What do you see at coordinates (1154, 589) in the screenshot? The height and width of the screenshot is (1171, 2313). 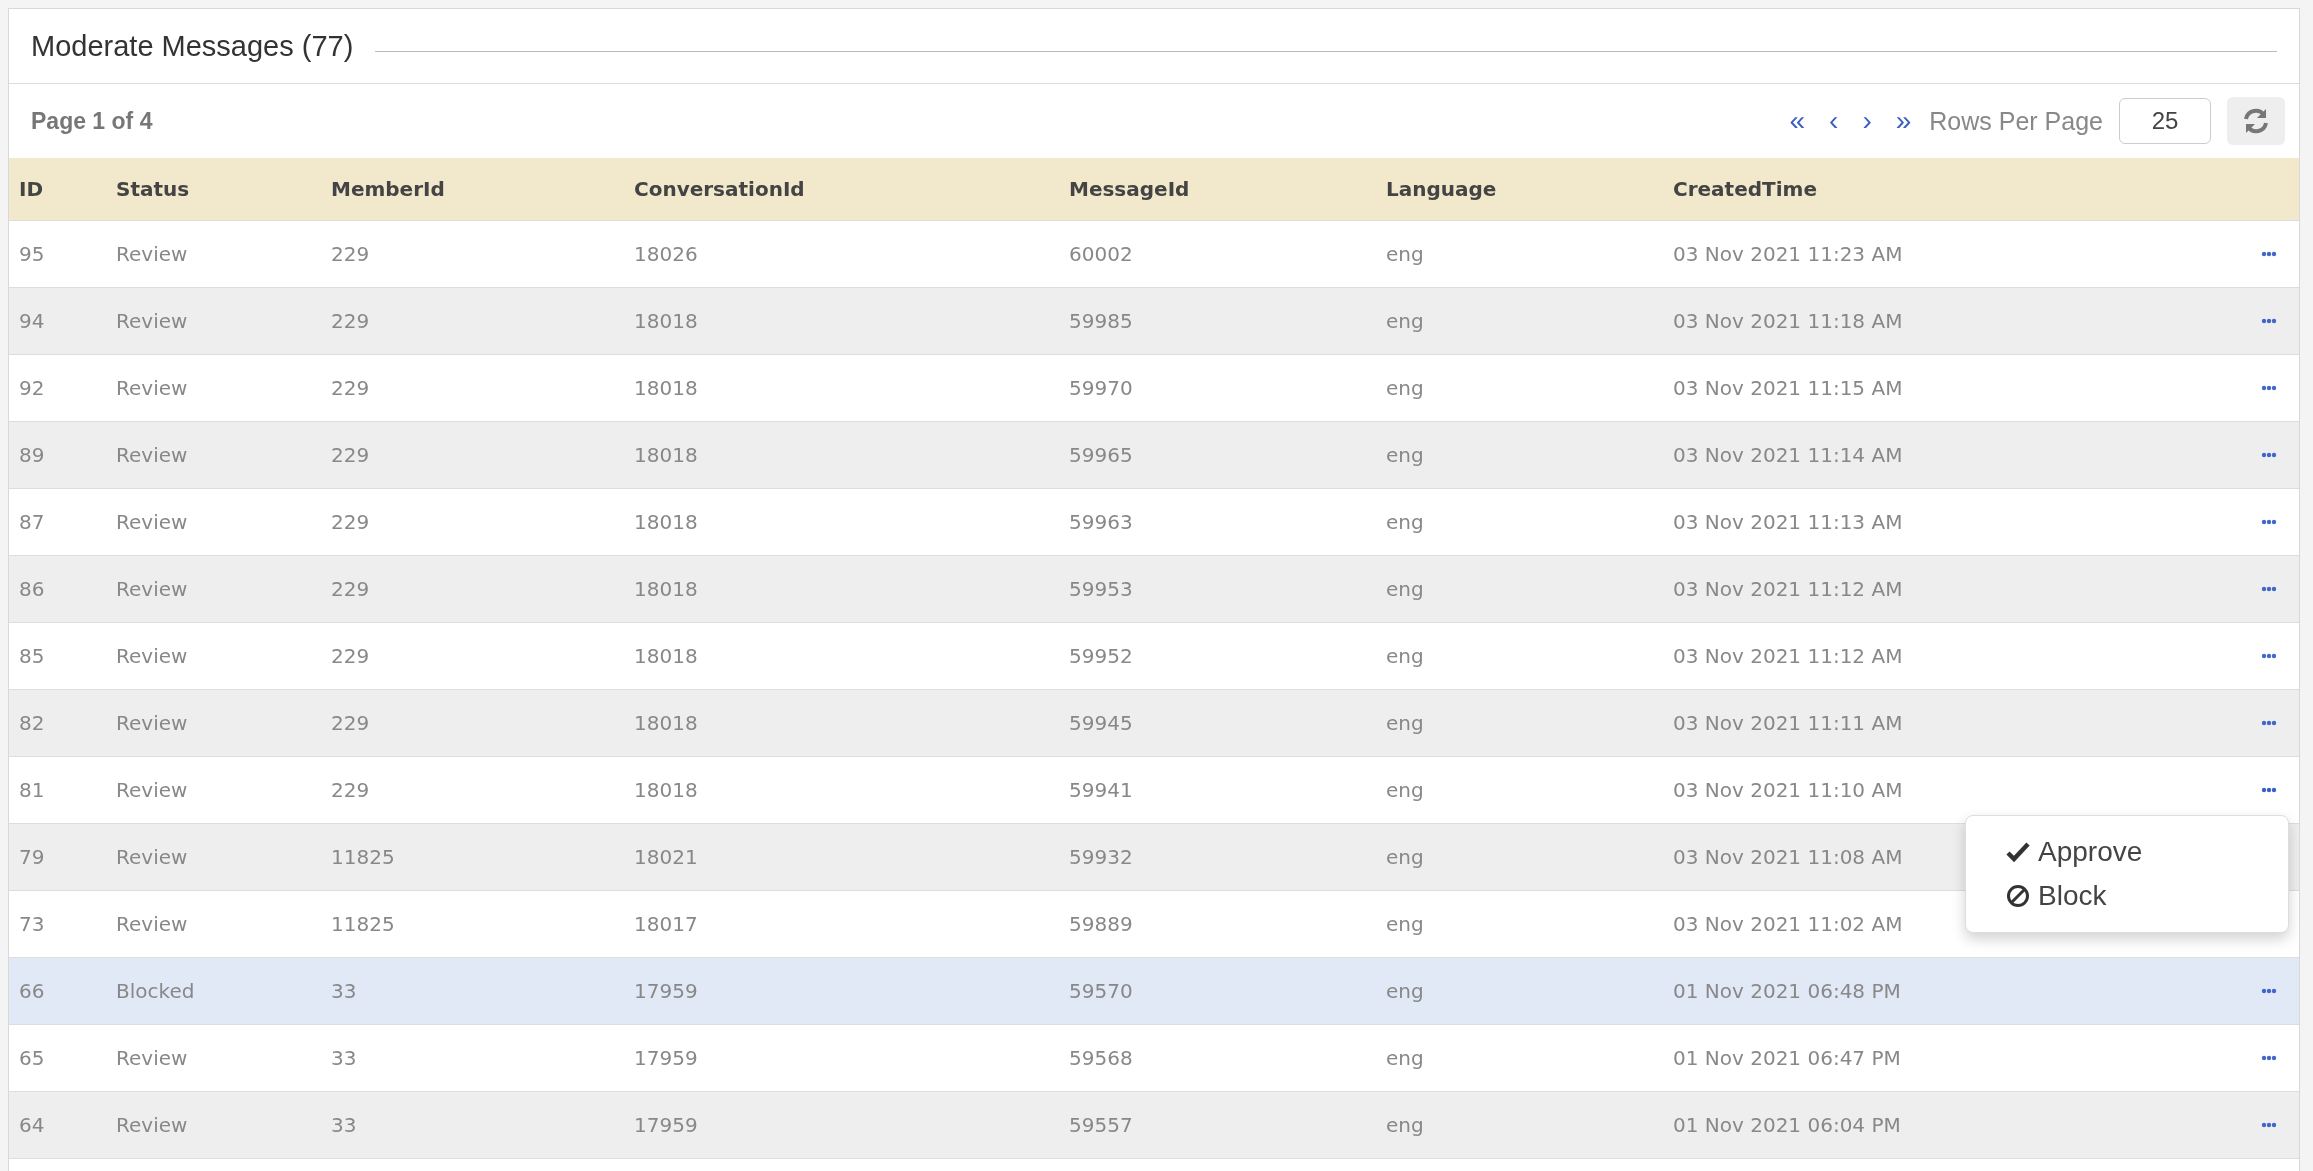 I see `table-row: 86 Review 229 18018 59953 eng 03 Nov 2021 11:12 AM` at bounding box center [1154, 589].